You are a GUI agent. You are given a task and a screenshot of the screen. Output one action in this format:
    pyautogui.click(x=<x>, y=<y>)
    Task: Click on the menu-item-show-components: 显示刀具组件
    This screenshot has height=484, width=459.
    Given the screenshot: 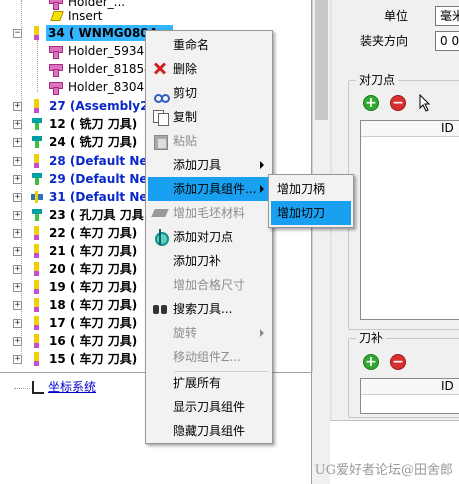 What is the action you would take?
    pyautogui.click(x=209, y=407)
    